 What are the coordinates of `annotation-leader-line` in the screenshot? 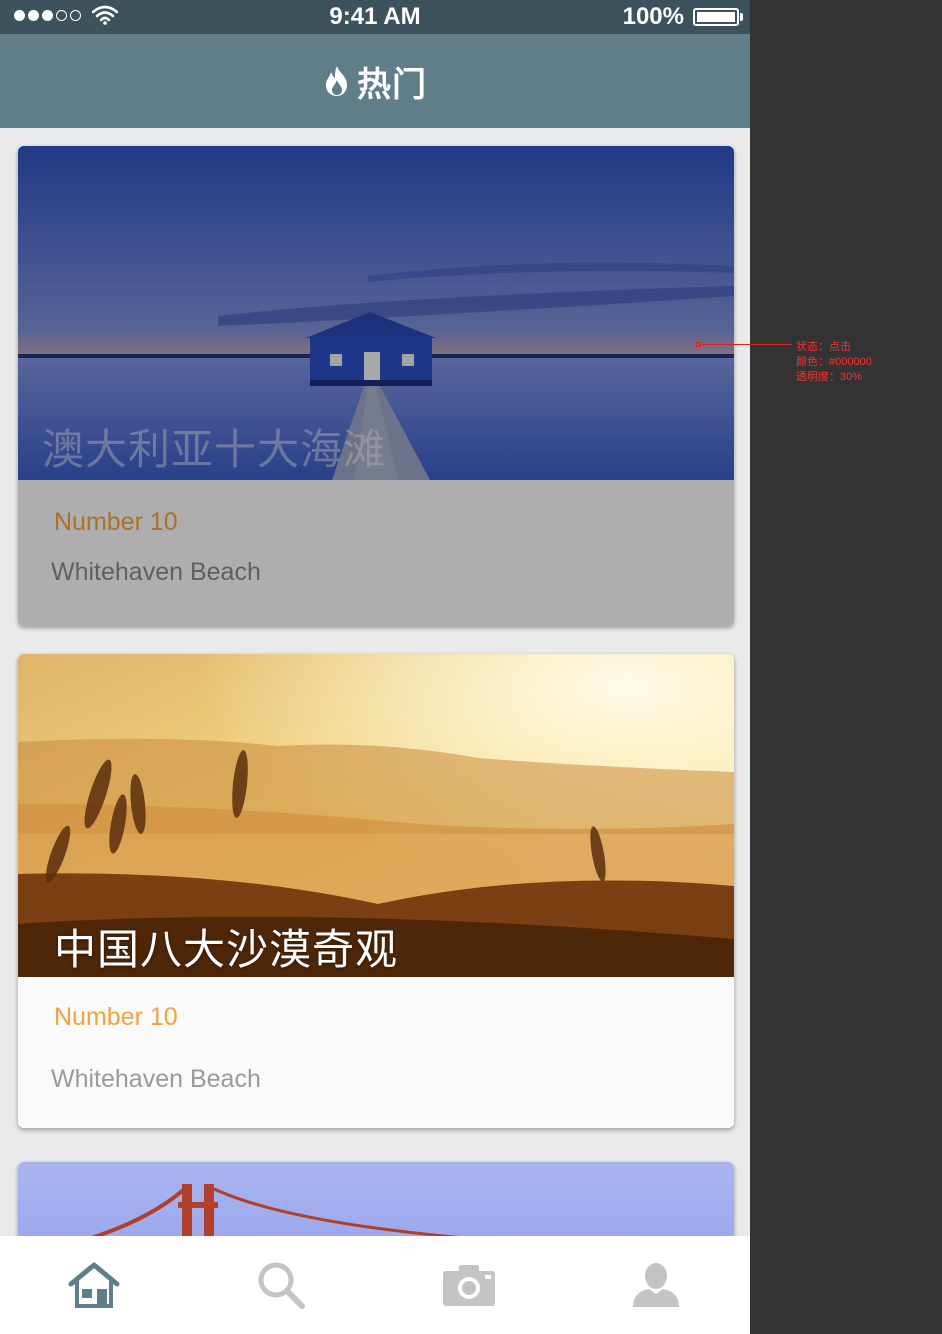 It's located at (747, 344).